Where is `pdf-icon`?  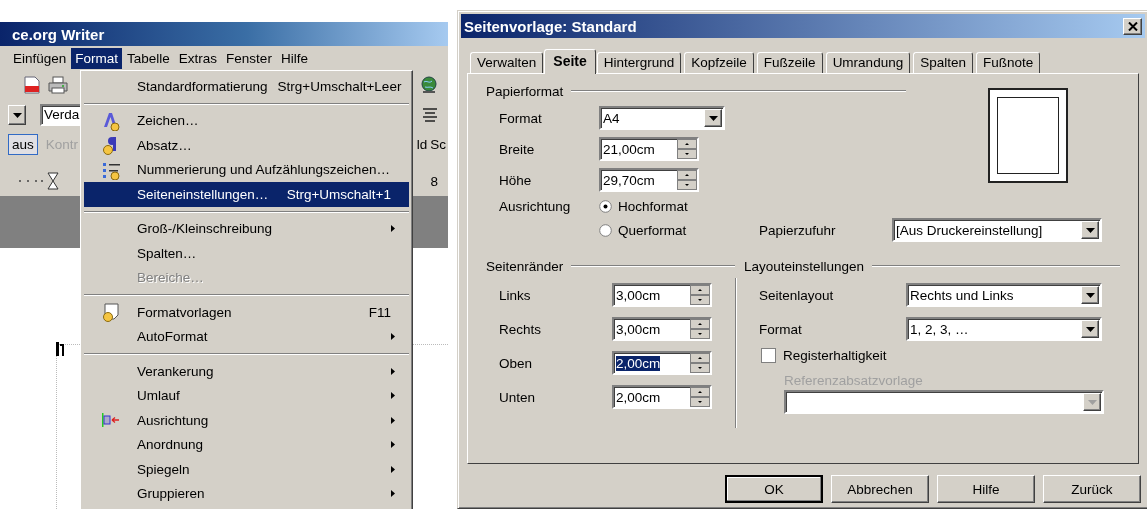 pdf-icon is located at coordinates (32, 85).